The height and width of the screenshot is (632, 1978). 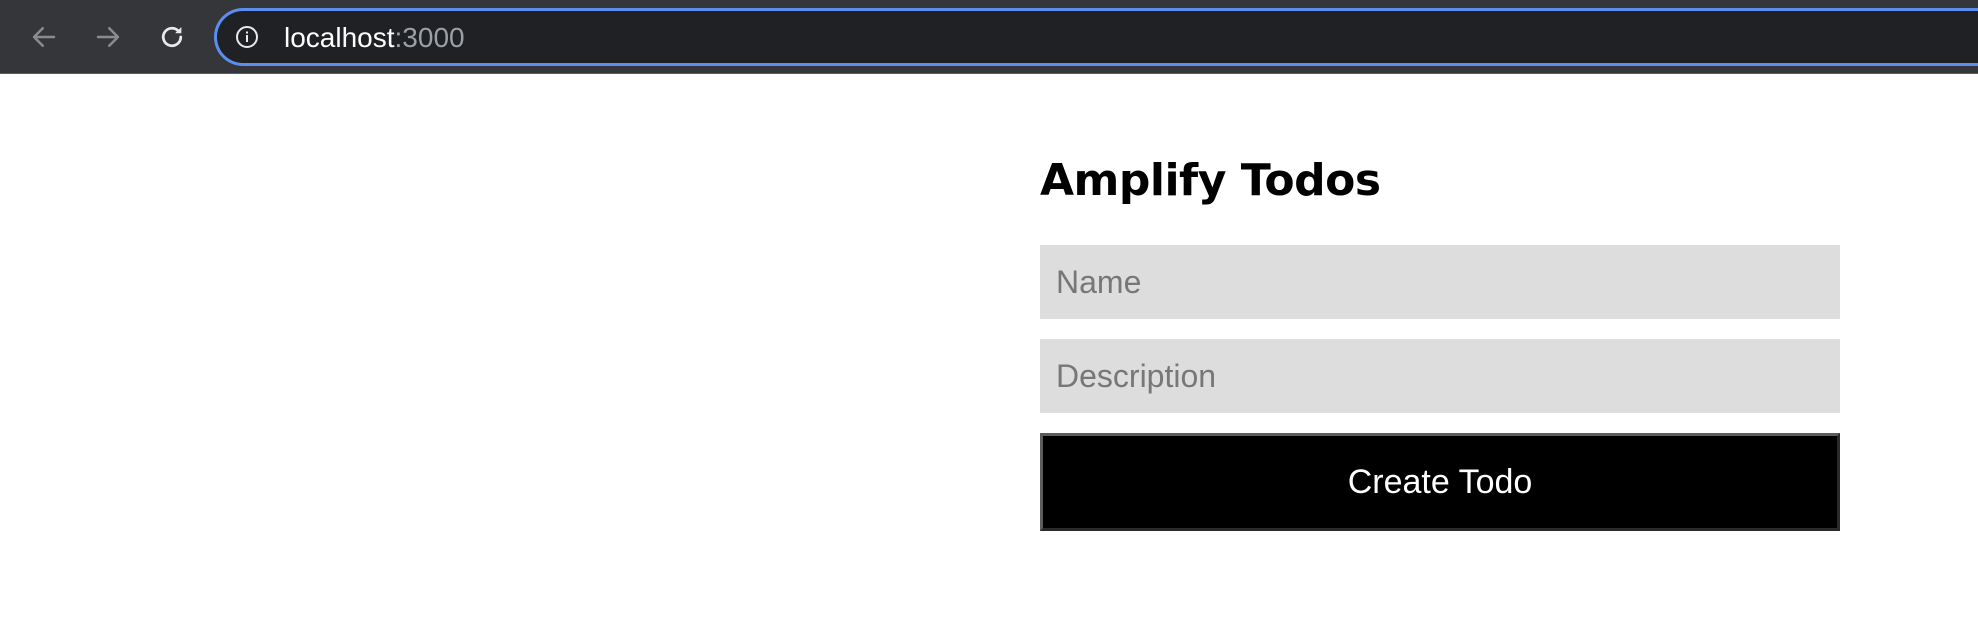 What do you see at coordinates (1440, 482) in the screenshot?
I see `create-todo-button: Create Todo` at bounding box center [1440, 482].